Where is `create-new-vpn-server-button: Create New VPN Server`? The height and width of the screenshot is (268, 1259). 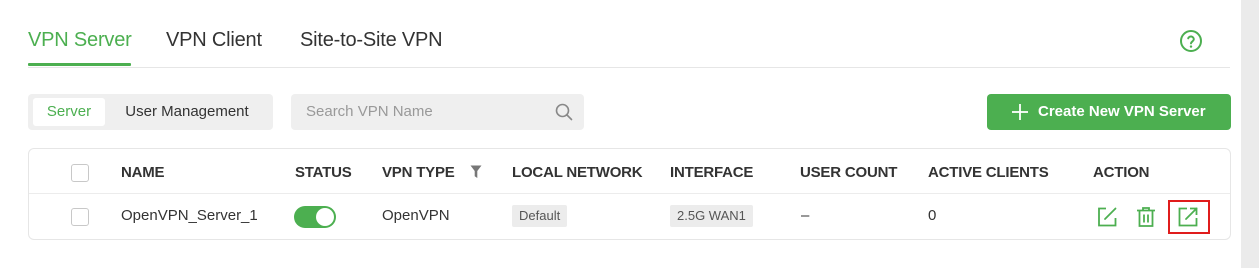
create-new-vpn-server-button: Create New VPN Server is located at coordinates (1109, 112).